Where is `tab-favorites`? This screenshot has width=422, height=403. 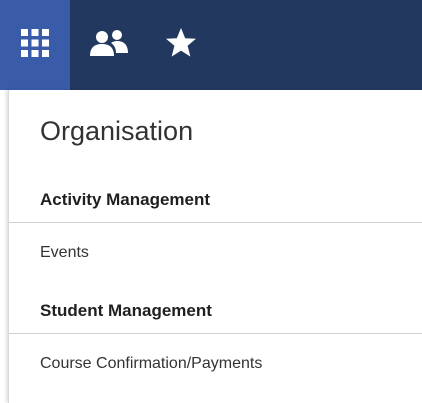 tab-favorites is located at coordinates (181, 45).